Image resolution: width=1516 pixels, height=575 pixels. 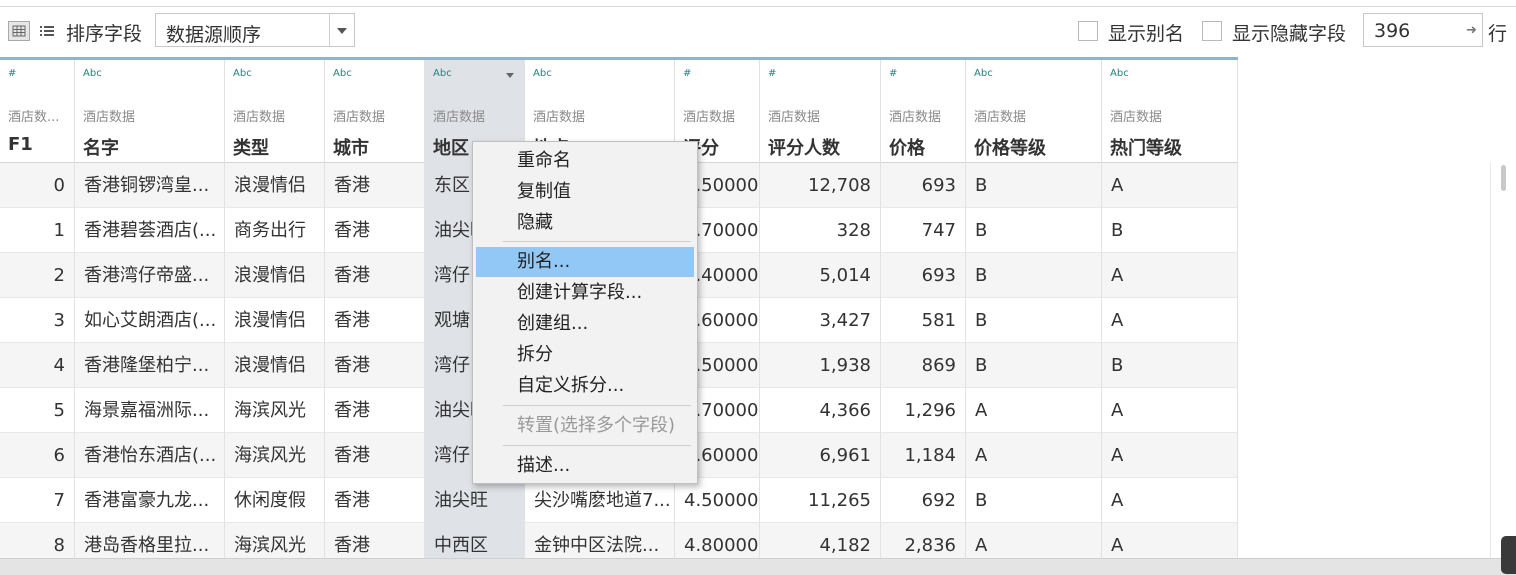 I want to click on column-header-rating-count: # 酒店数据 评分人数, so click(x=820, y=111).